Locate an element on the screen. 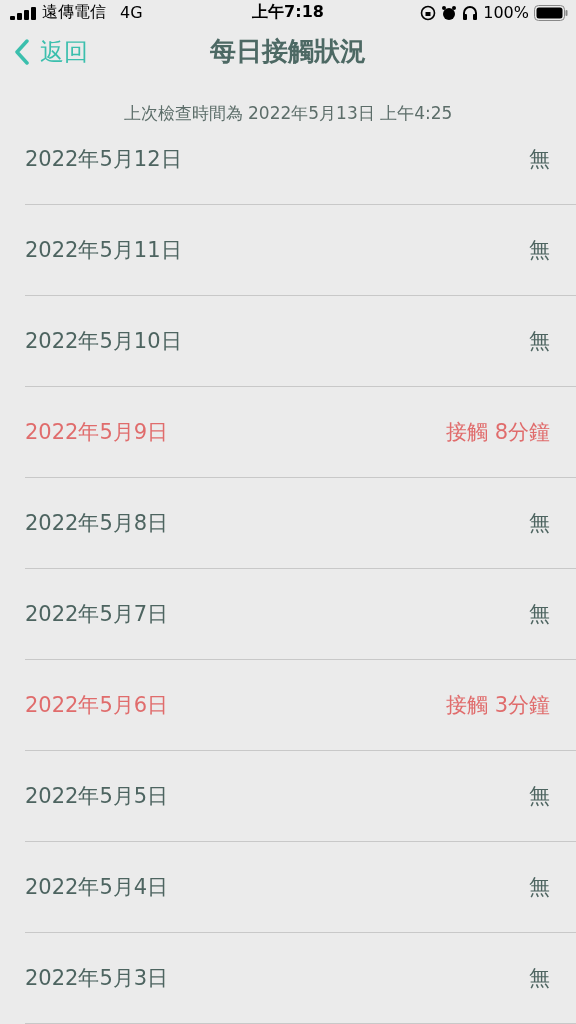  day-date: 2022年5月5日 is located at coordinates (97, 796).